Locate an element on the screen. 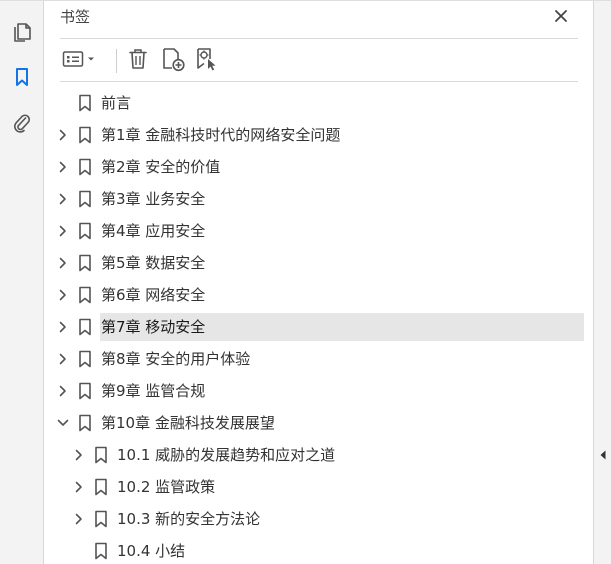 This screenshot has width=611, height=564. bookmark-row: 10.3 新的安全方法论 is located at coordinates (319, 521).